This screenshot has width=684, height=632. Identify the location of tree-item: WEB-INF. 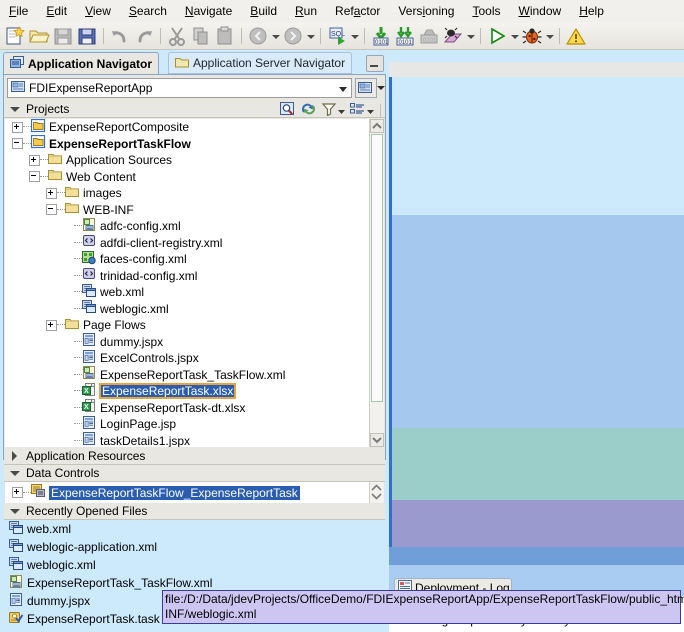
(187, 210).